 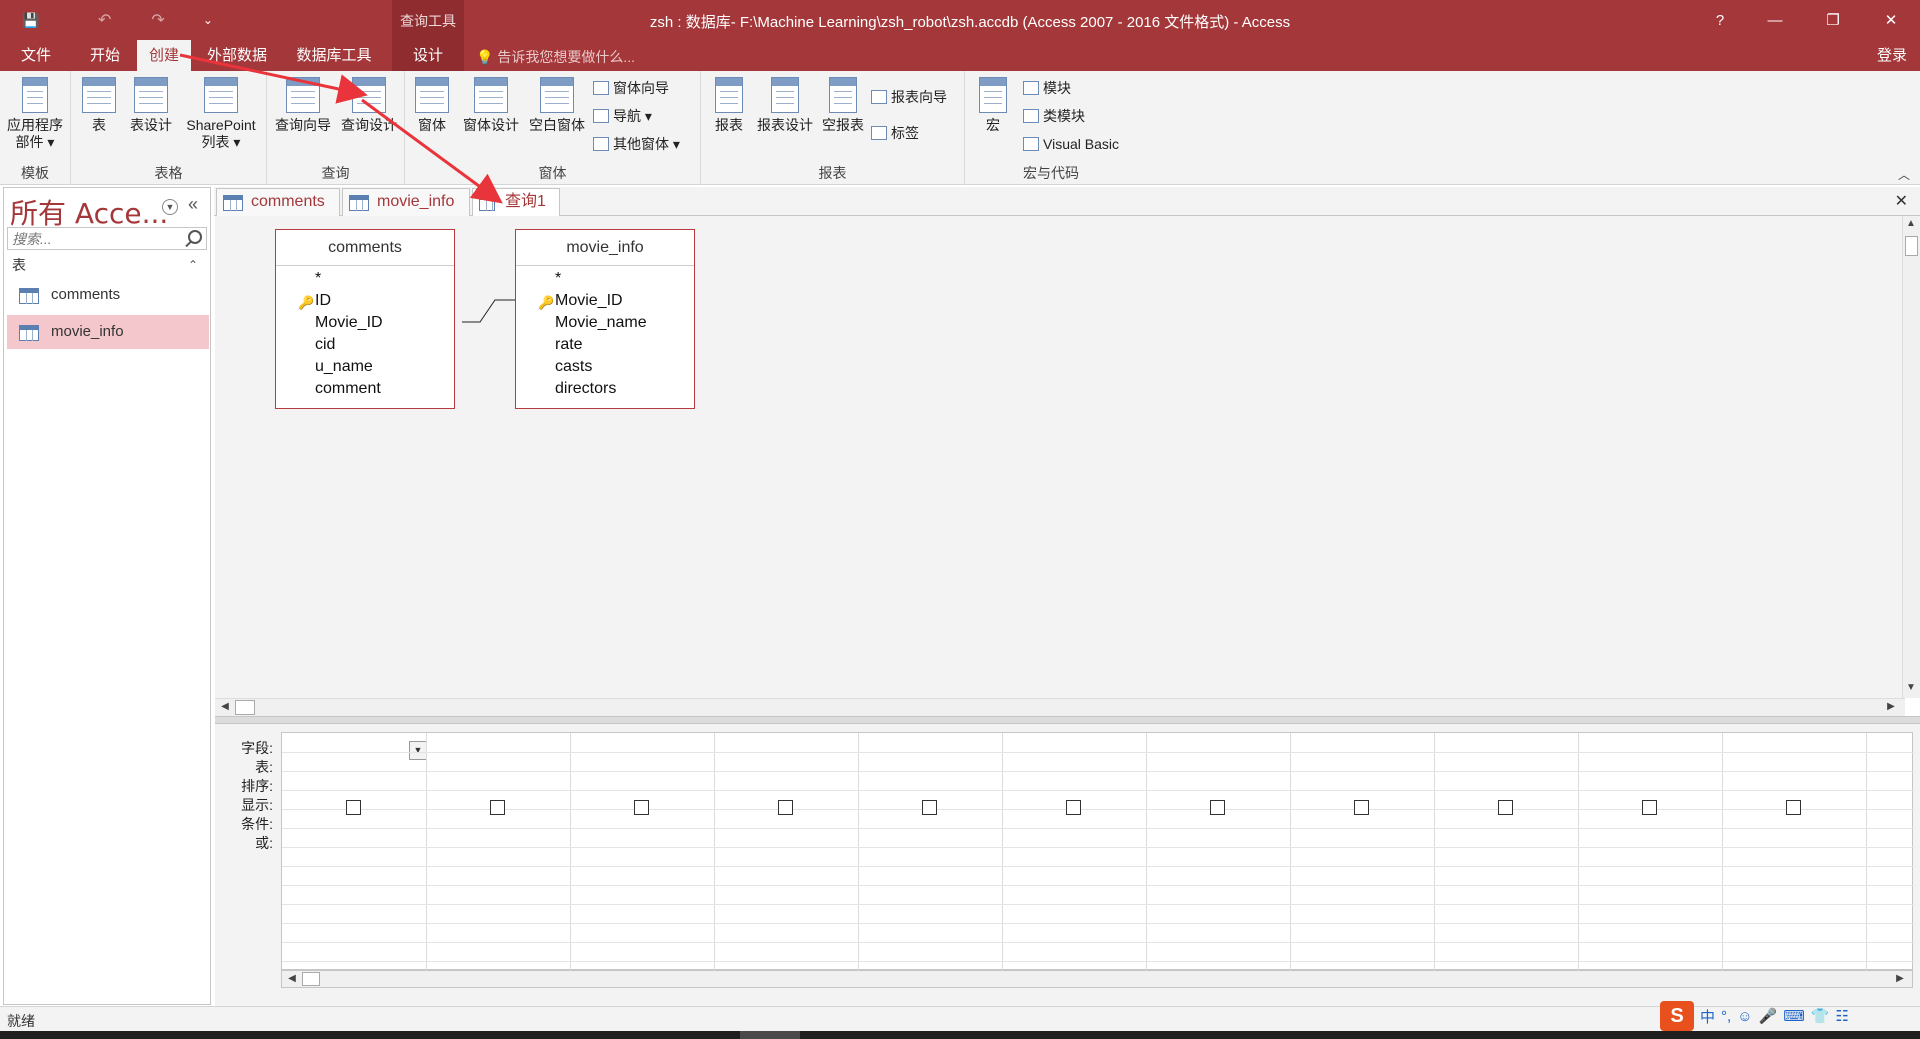 I want to click on ime-keyboard-icon: ⌨, so click(x=1794, y=1016).